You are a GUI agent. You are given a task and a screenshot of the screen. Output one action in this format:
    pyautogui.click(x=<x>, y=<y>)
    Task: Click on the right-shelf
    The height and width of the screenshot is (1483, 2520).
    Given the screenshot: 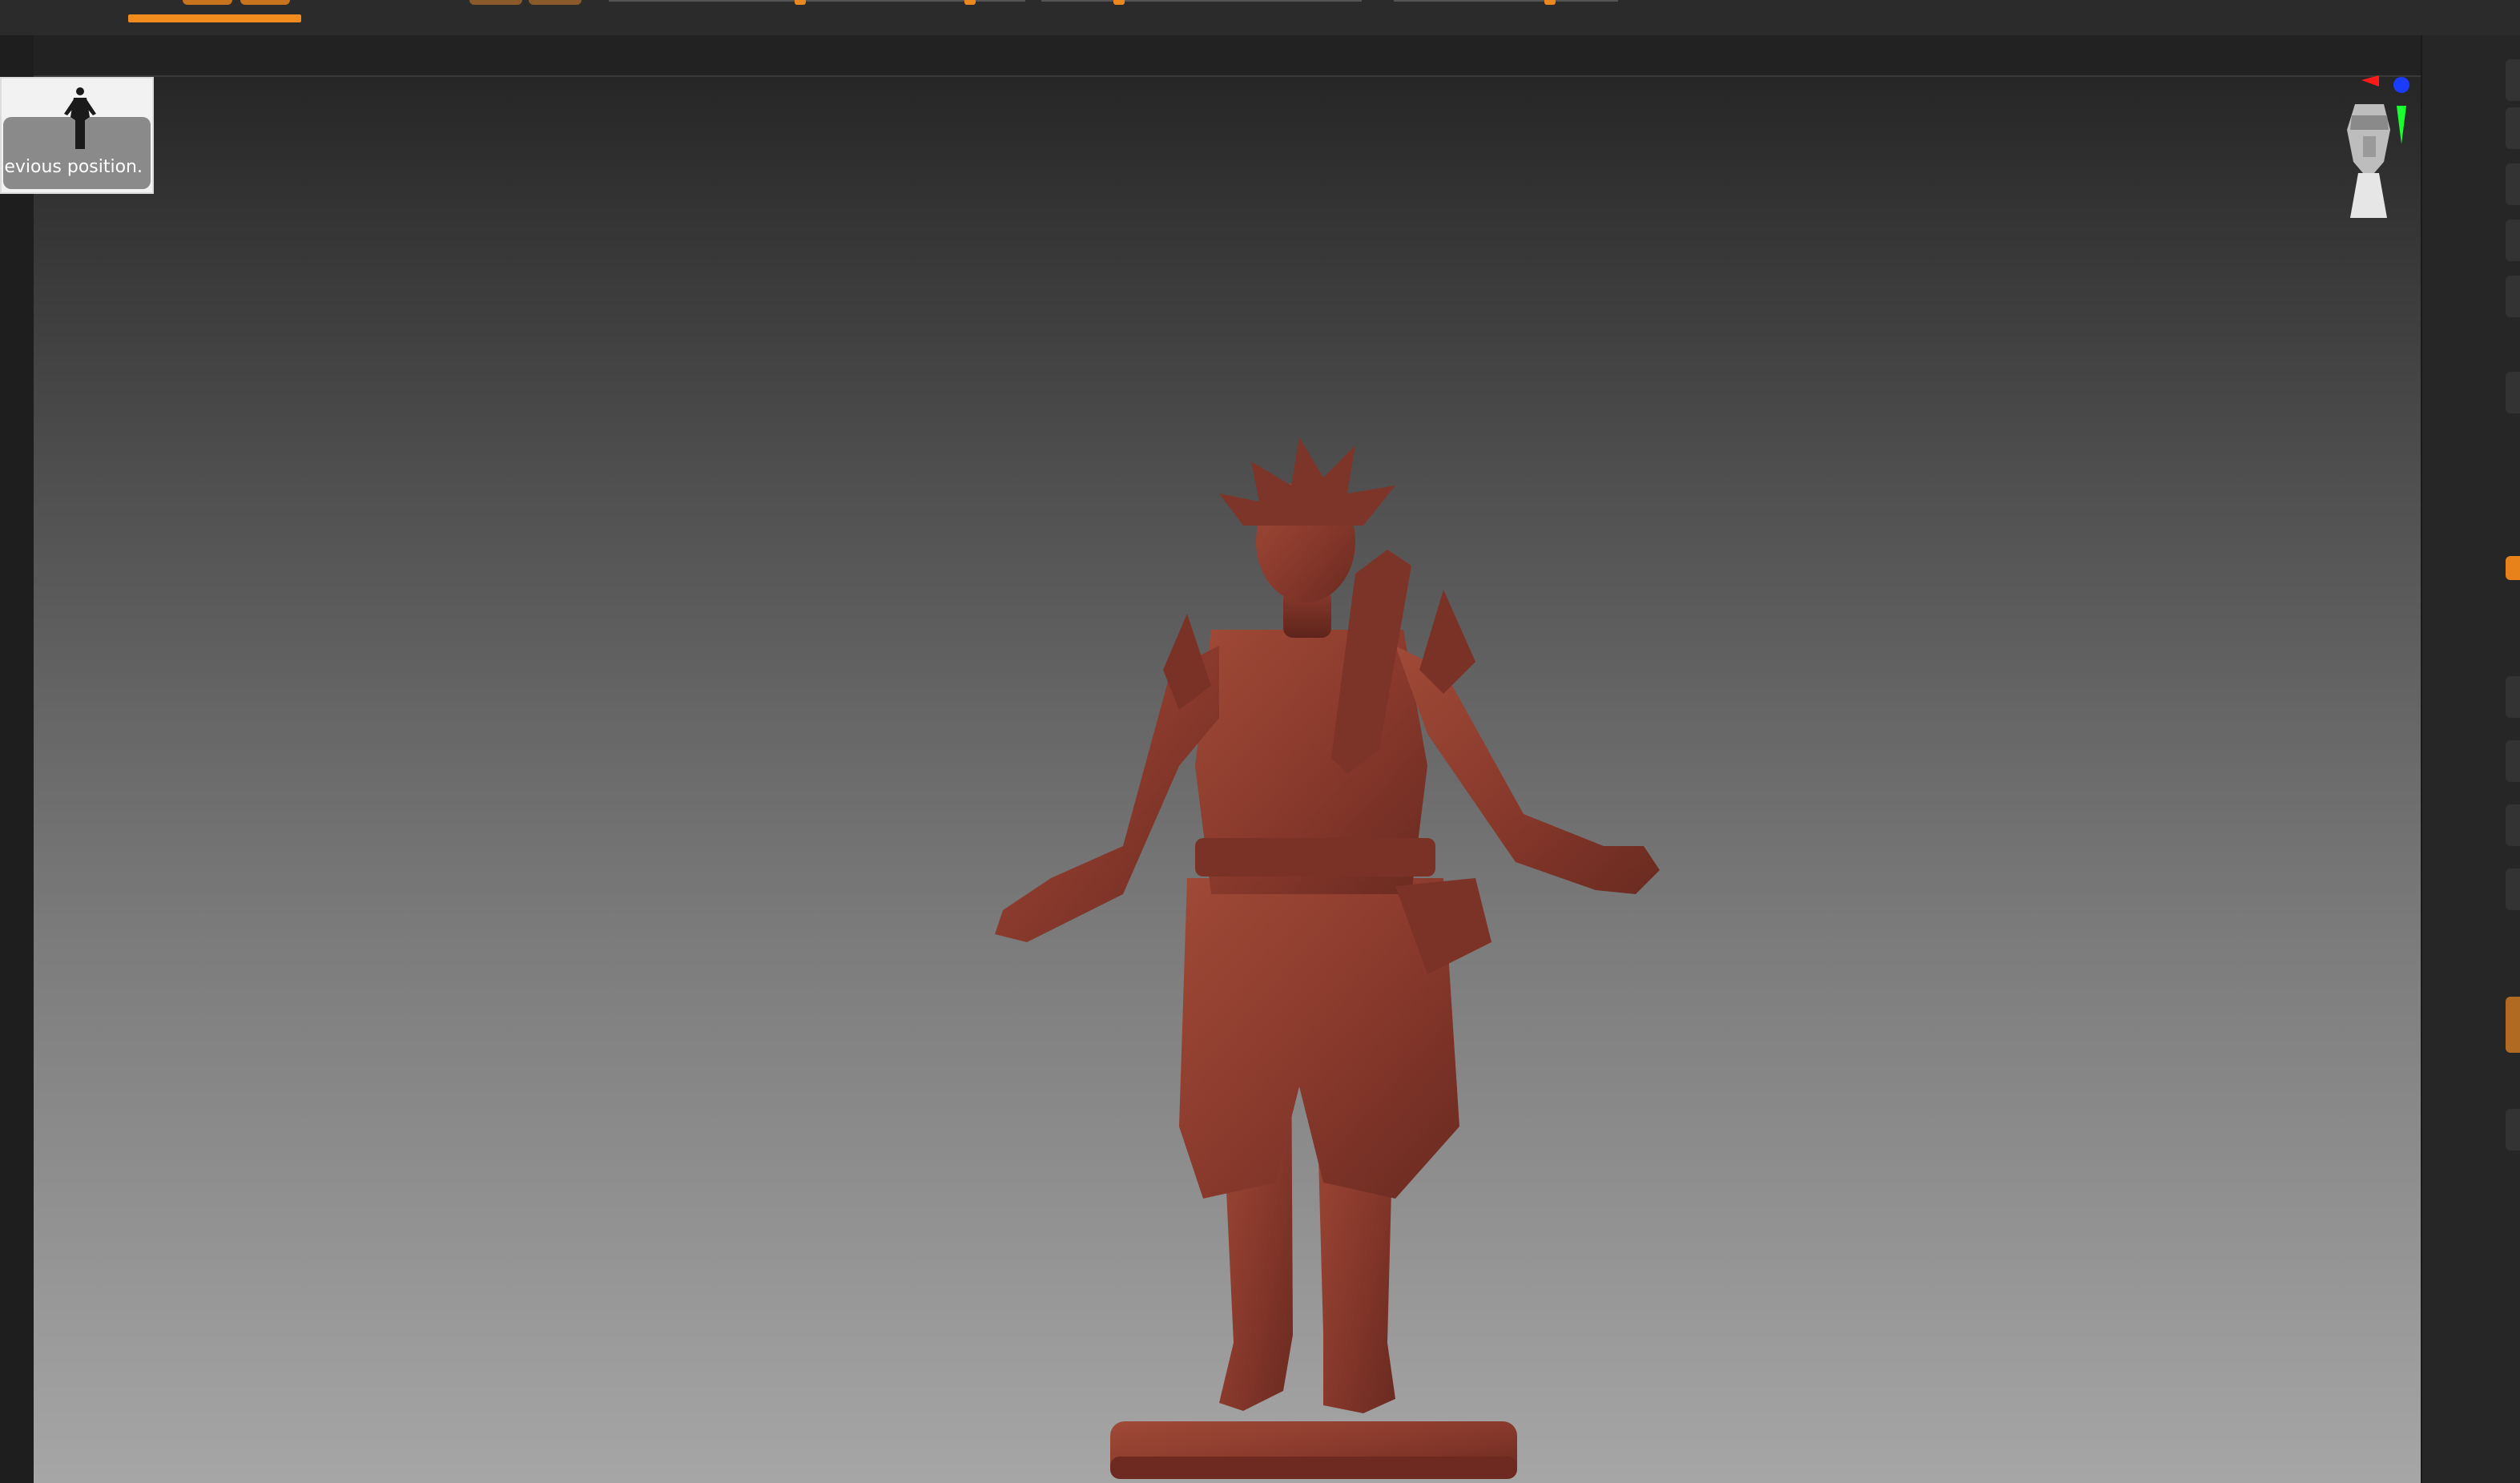 What is the action you would take?
    pyautogui.click(x=2470, y=759)
    